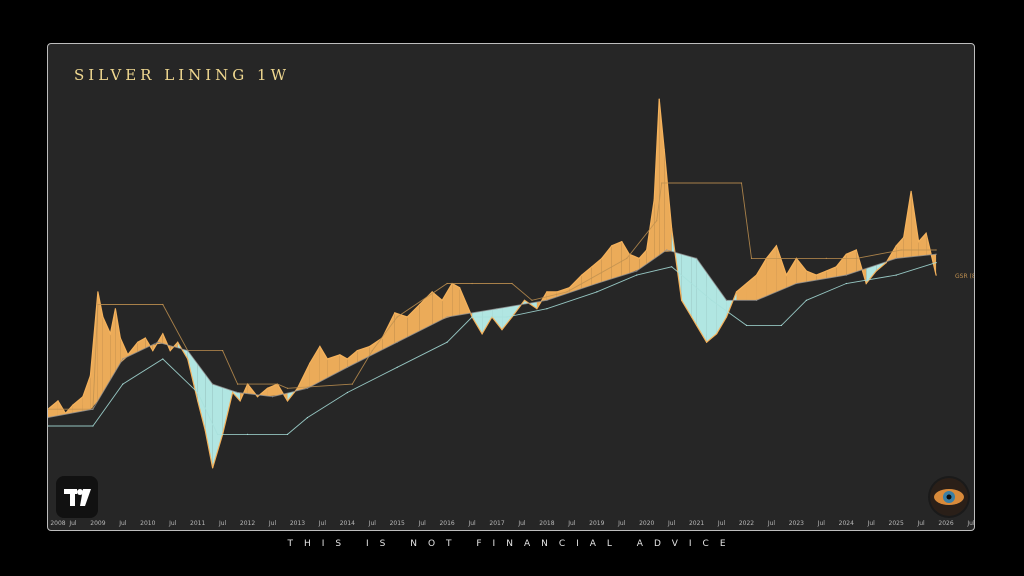 The width and height of the screenshot is (1024, 576). Describe the element at coordinates (696, 523) in the screenshot. I see `x-tick-label: 2021` at that location.